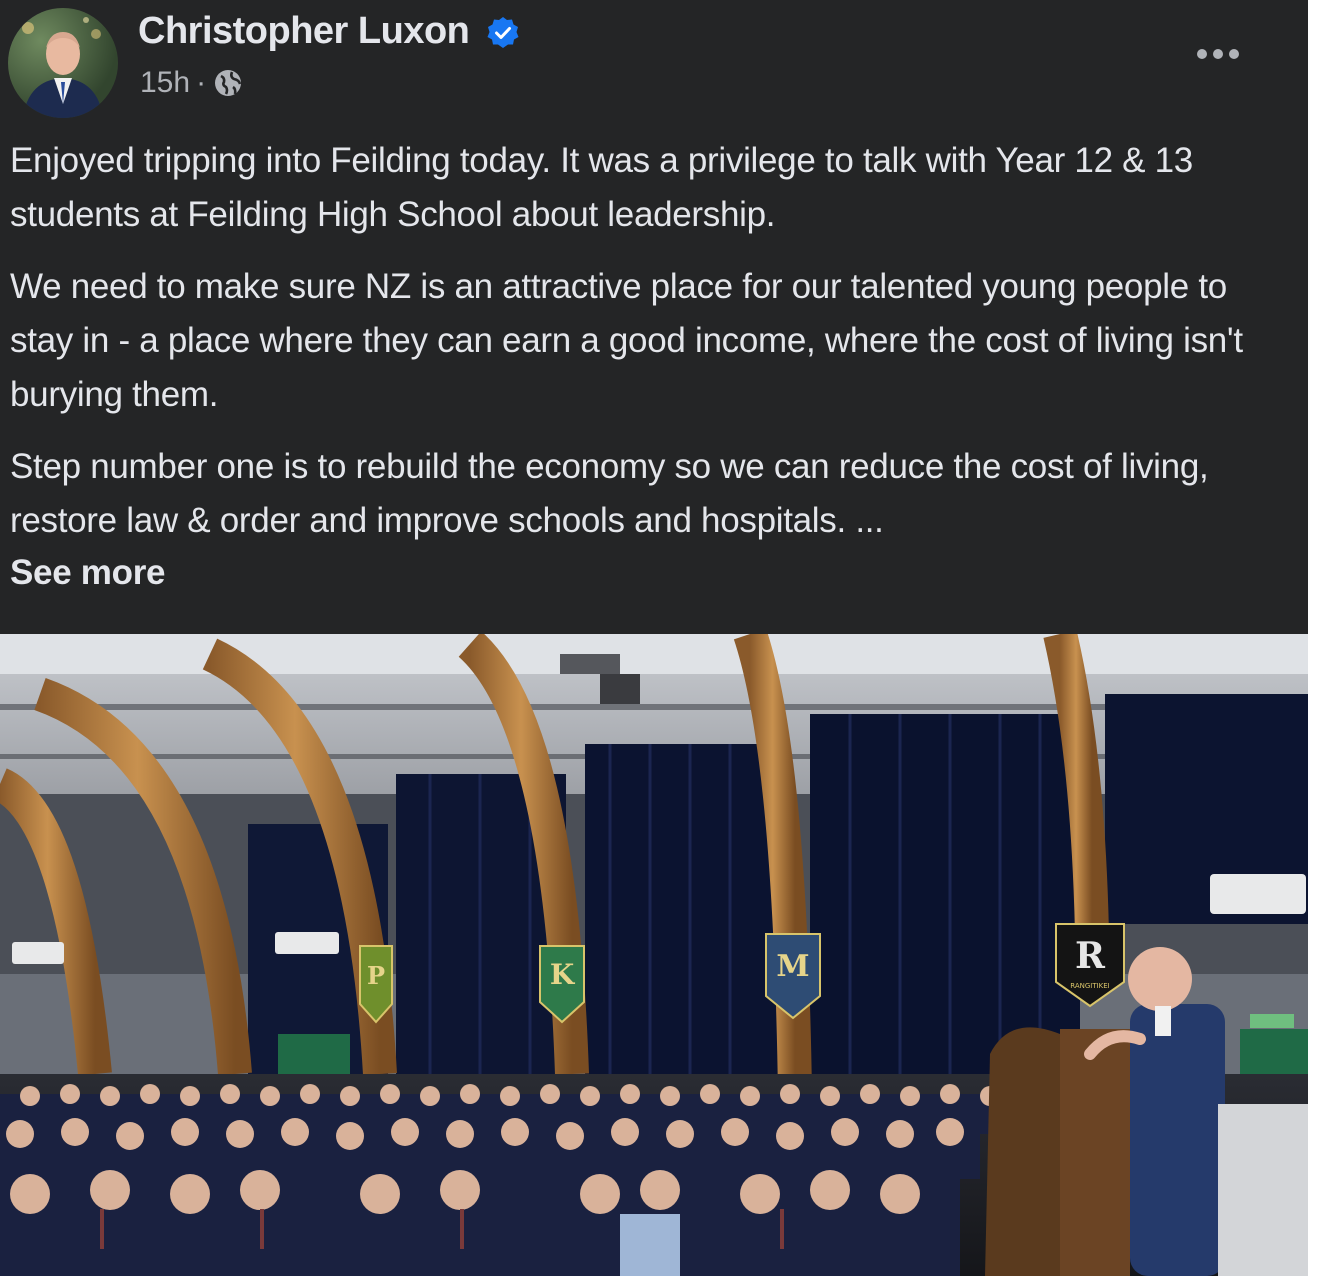  What do you see at coordinates (165, 83) in the screenshot?
I see `post-time: 15h` at bounding box center [165, 83].